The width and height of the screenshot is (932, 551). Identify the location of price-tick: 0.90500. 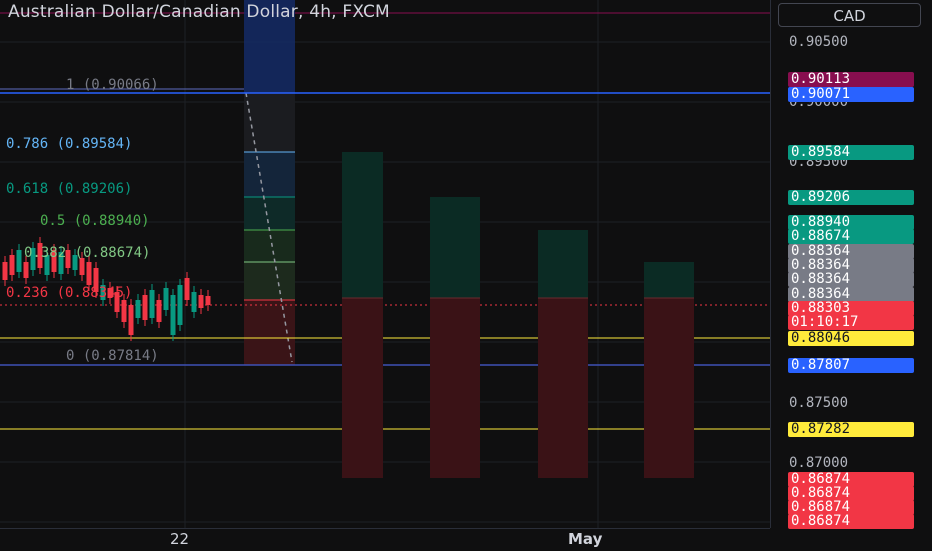
(819, 42).